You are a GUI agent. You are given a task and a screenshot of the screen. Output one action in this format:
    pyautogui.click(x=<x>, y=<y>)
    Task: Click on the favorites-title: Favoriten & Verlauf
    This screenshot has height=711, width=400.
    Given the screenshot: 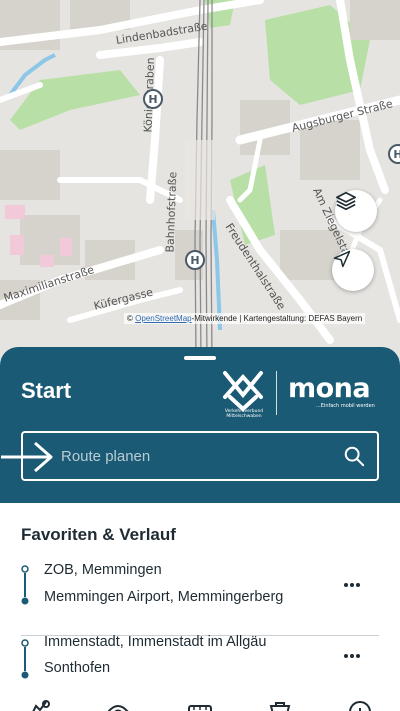 What is the action you would take?
    pyautogui.click(x=98, y=534)
    